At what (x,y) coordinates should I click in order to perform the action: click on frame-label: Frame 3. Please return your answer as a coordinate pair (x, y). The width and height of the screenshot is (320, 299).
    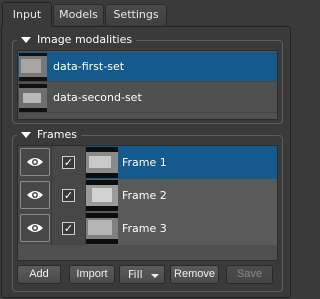
    Looking at the image, I should click on (144, 228).